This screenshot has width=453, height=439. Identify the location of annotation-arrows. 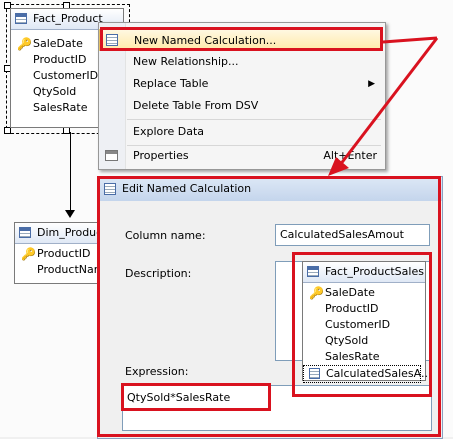
(383, 106).